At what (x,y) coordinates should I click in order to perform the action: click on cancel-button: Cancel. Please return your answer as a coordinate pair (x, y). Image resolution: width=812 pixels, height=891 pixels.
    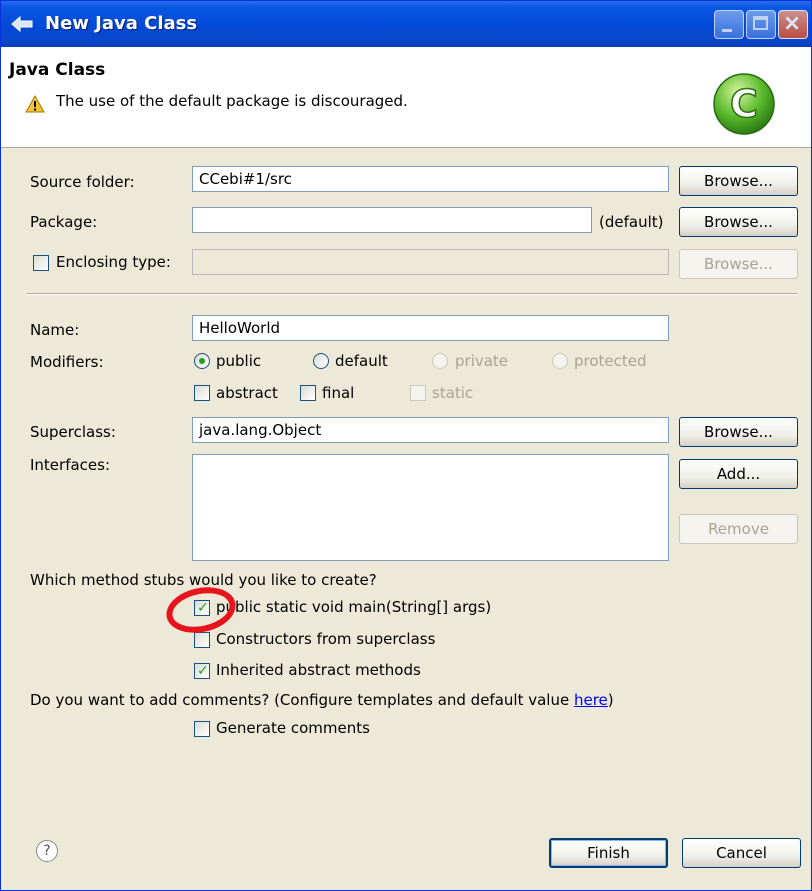
    Looking at the image, I should click on (741, 853).